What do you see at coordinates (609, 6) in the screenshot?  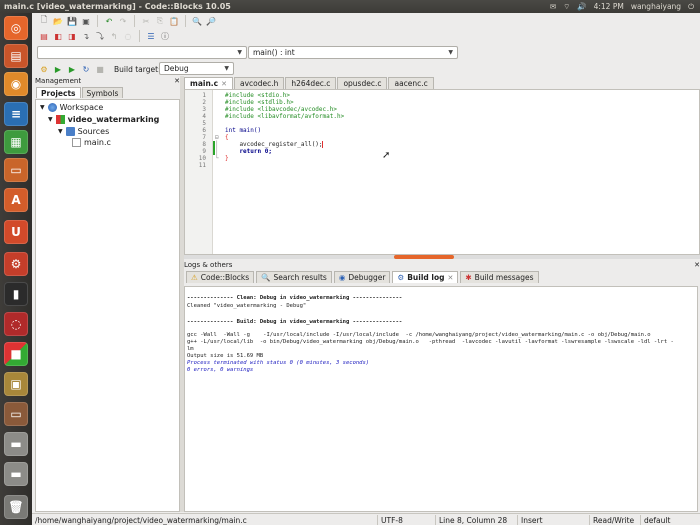 I see `clock: 4:12 PM` at bounding box center [609, 6].